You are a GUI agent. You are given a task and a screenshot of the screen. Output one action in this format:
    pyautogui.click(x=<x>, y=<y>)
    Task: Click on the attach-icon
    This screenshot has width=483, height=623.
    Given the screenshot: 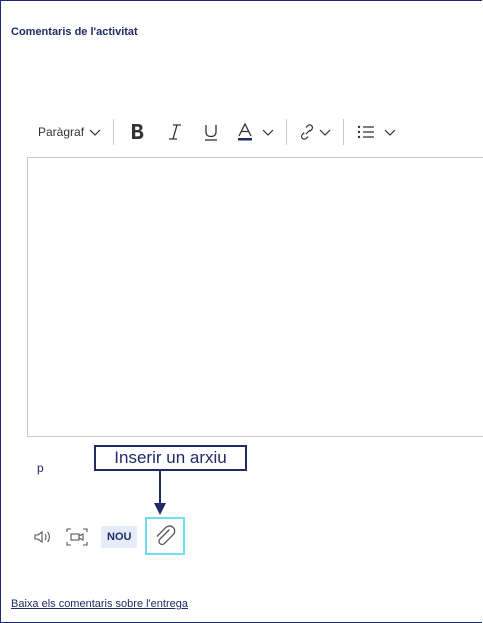 What is the action you would take?
    pyautogui.click(x=166, y=535)
    